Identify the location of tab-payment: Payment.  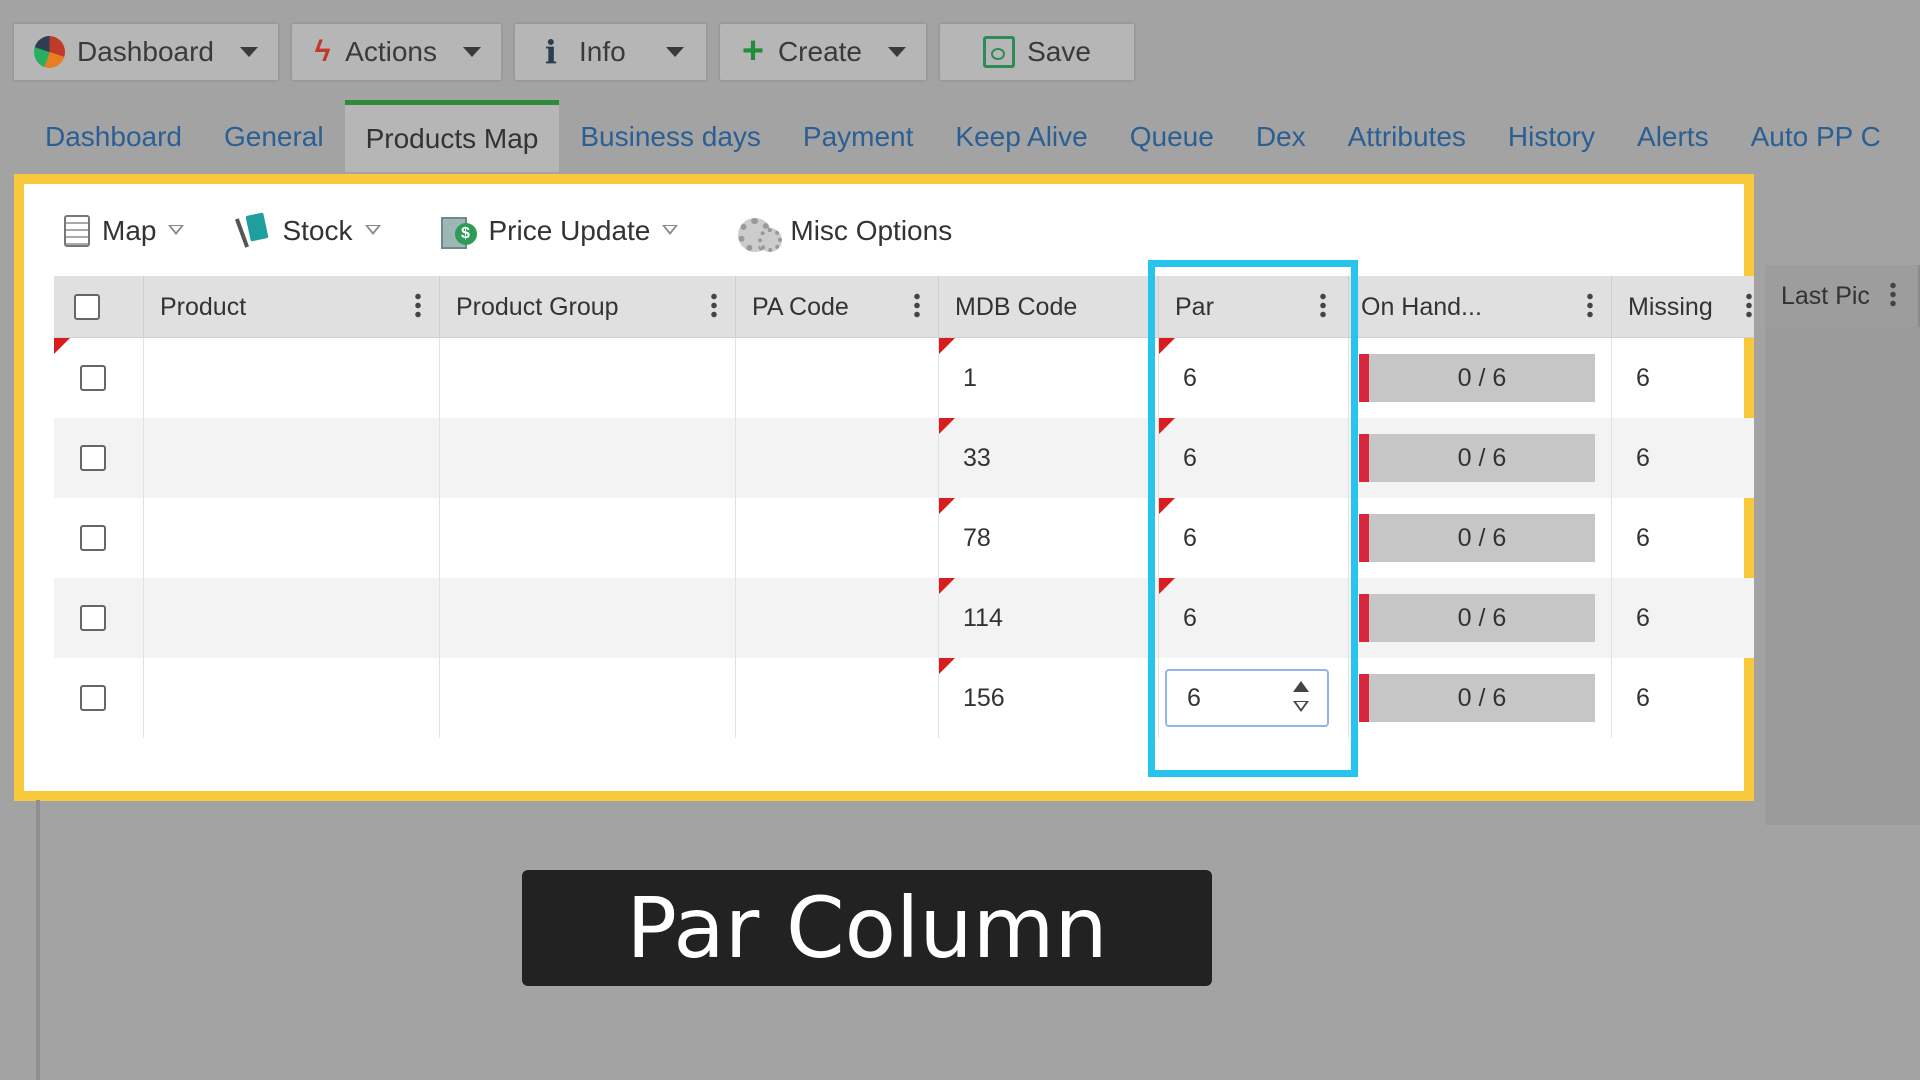
(858, 137).